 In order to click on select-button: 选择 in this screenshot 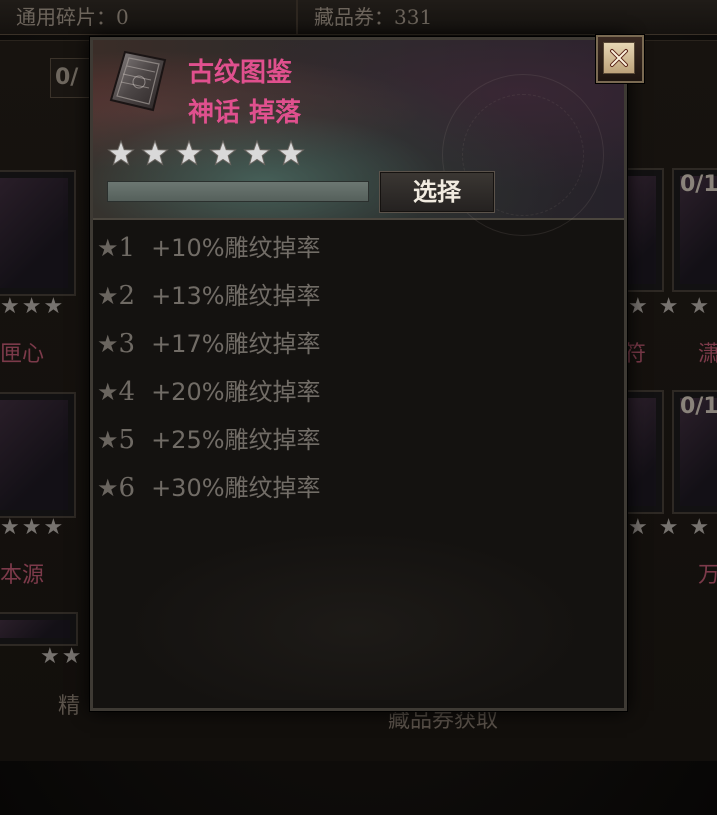, I will do `click(437, 192)`.